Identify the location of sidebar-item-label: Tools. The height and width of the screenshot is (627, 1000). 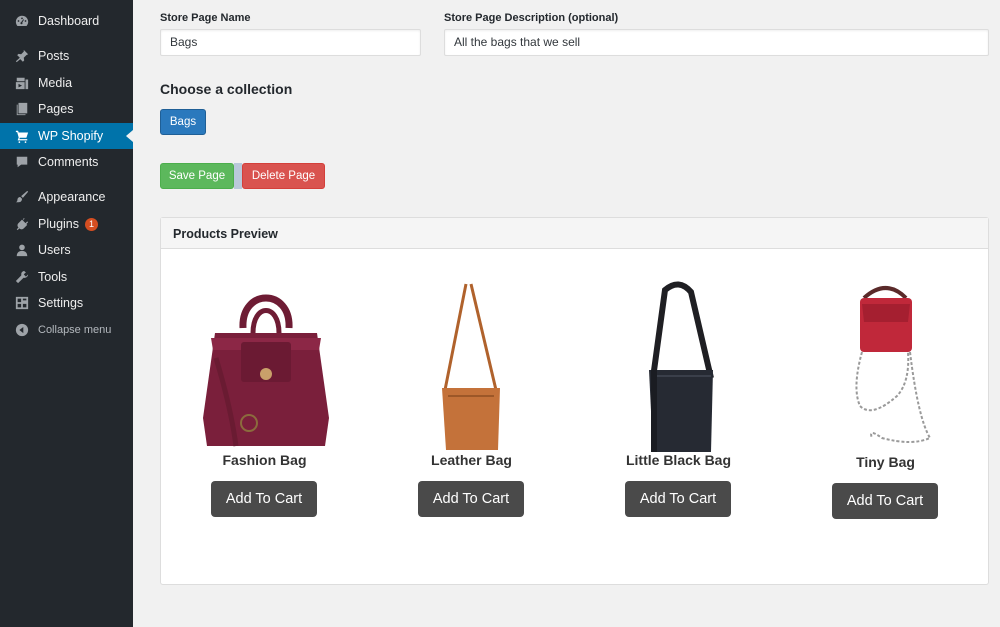
(53, 277).